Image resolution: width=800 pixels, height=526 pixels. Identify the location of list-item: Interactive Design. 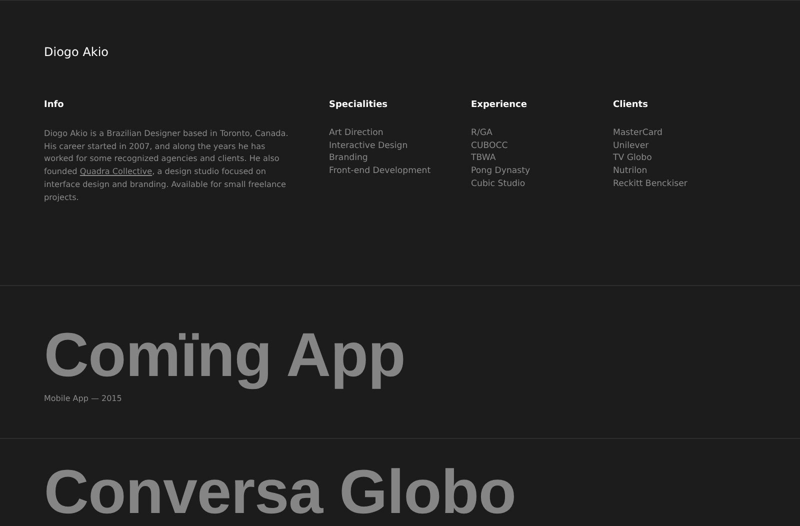
(369, 146).